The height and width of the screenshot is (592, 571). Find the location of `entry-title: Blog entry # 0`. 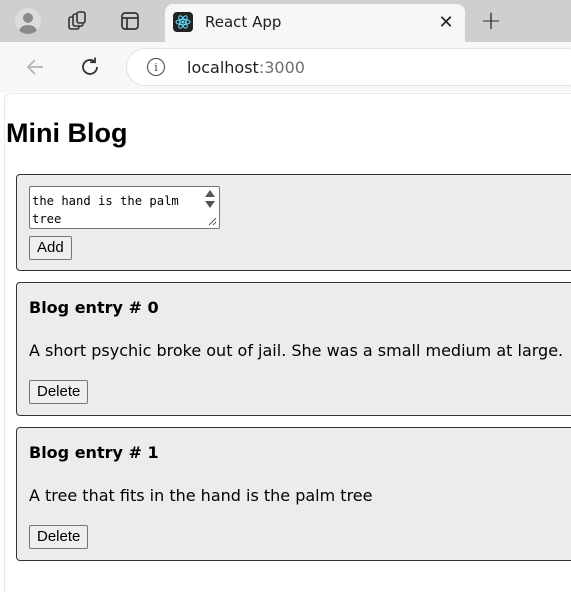

entry-title: Blog entry # 0 is located at coordinates (94, 307).